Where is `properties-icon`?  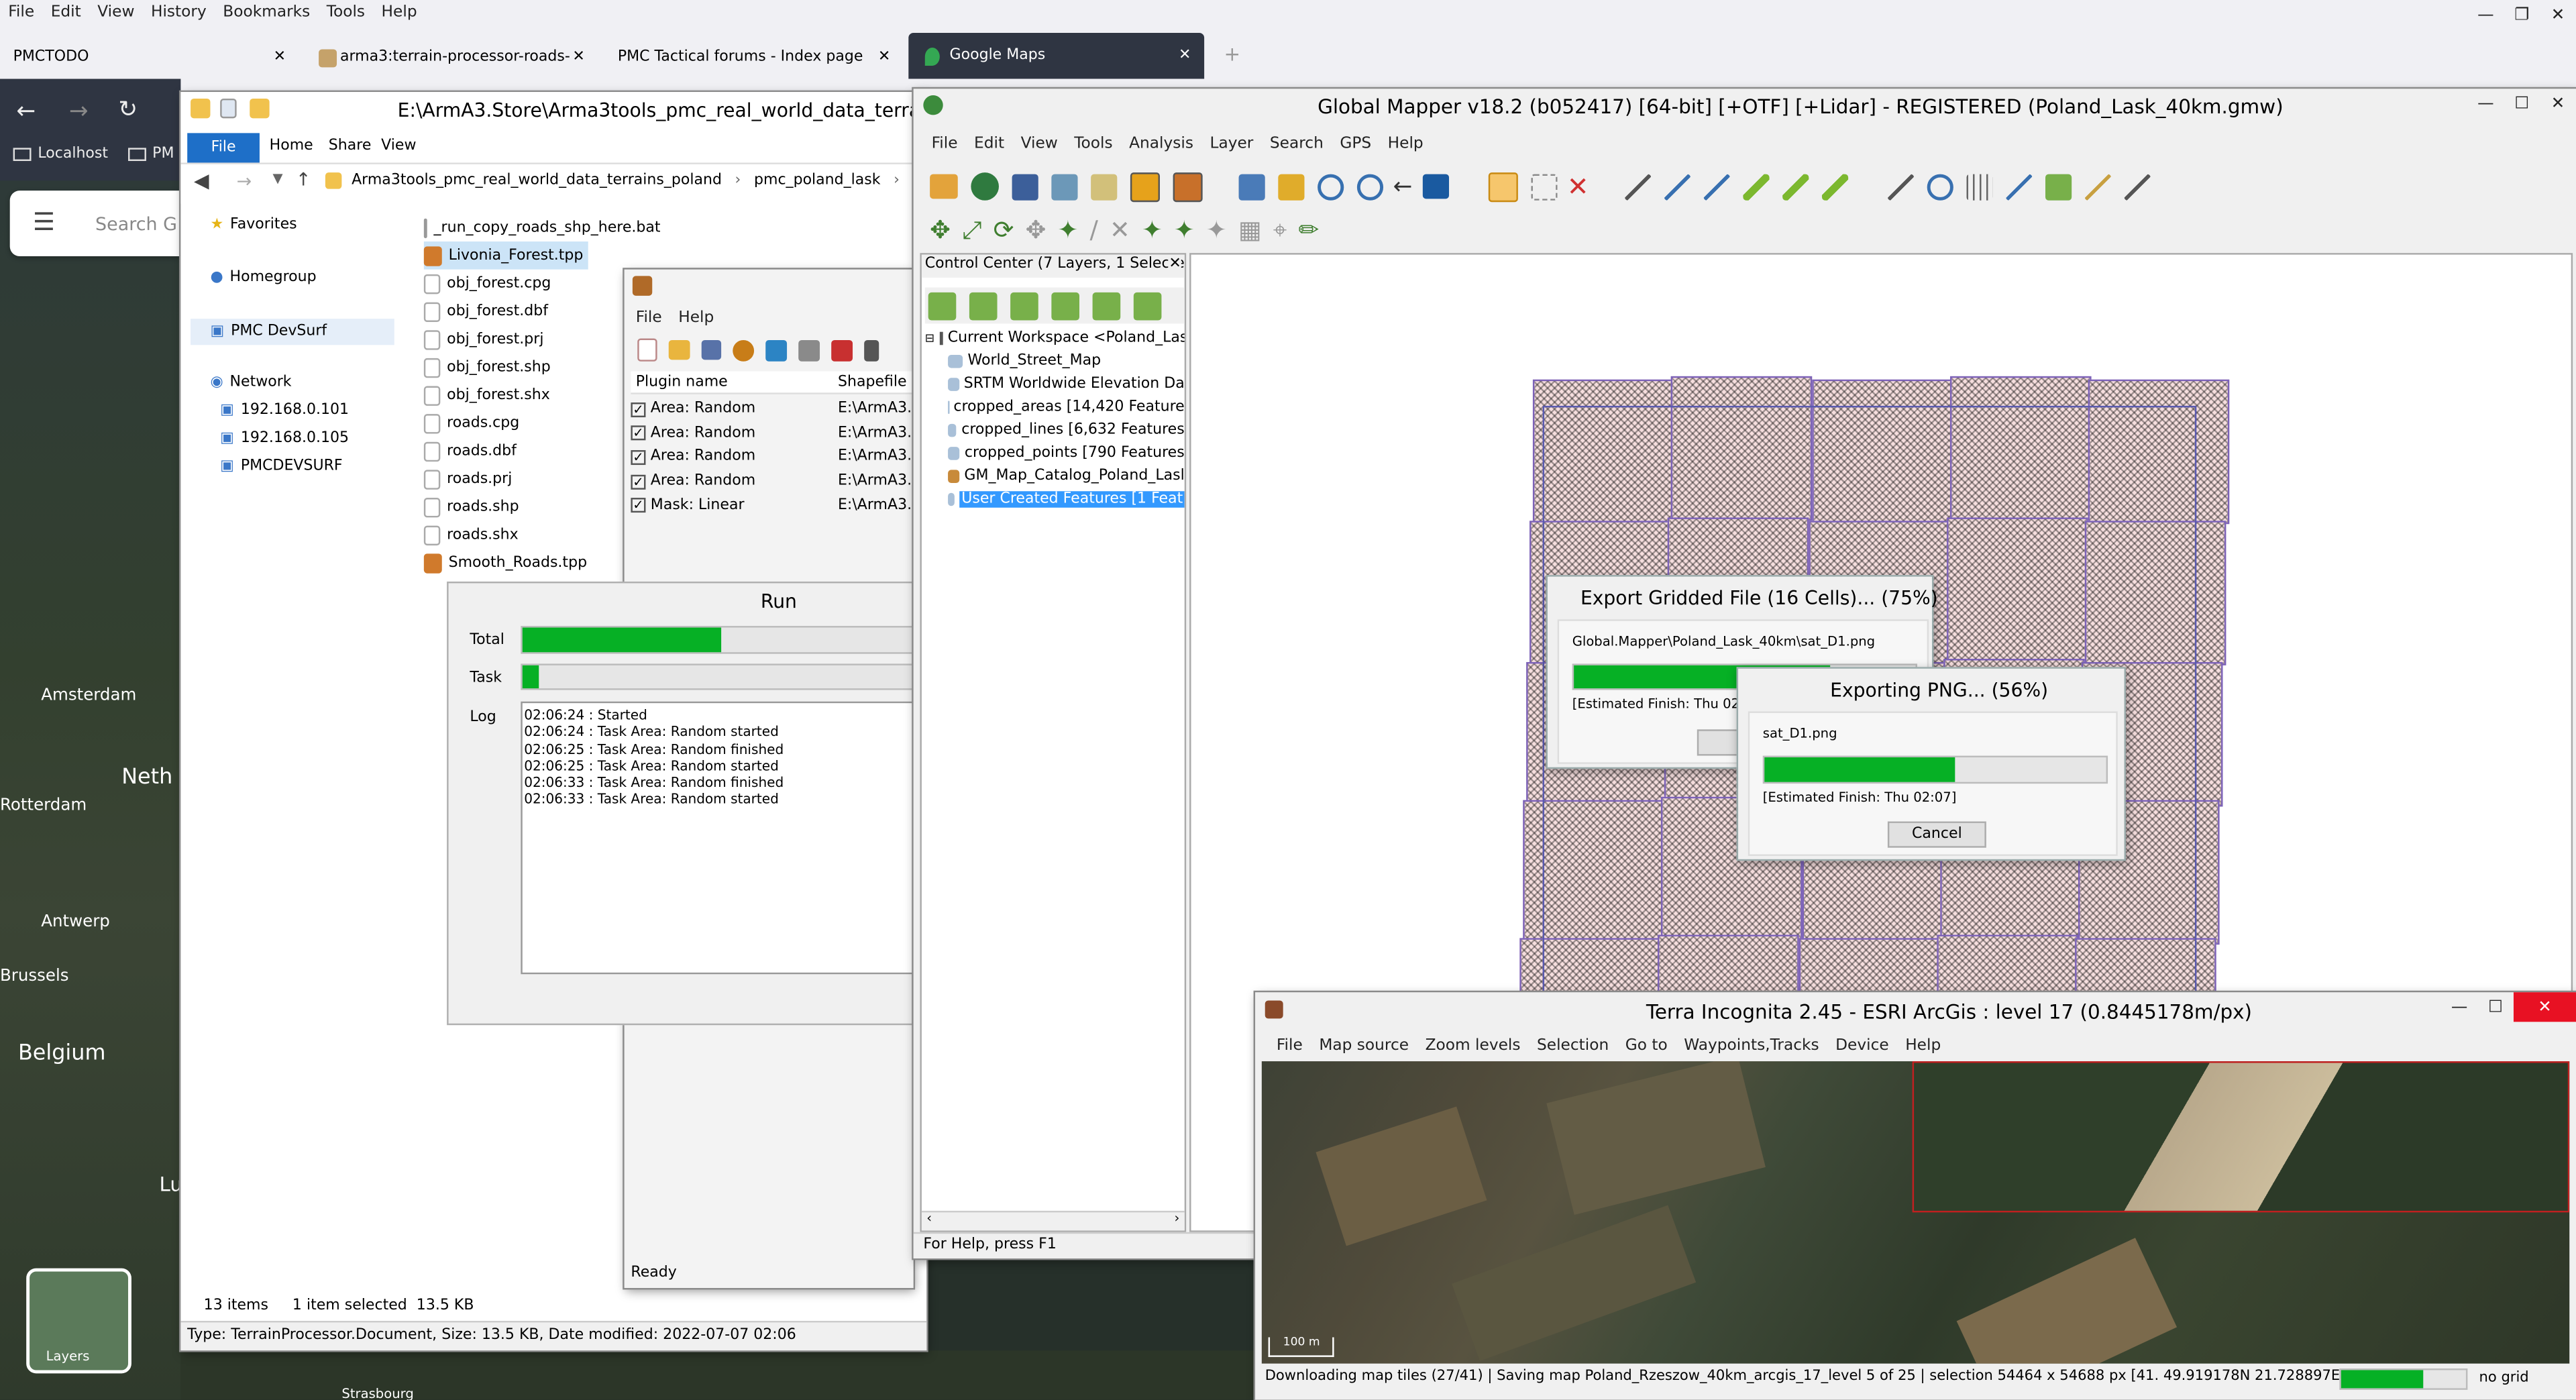
properties-icon is located at coordinates (228, 108).